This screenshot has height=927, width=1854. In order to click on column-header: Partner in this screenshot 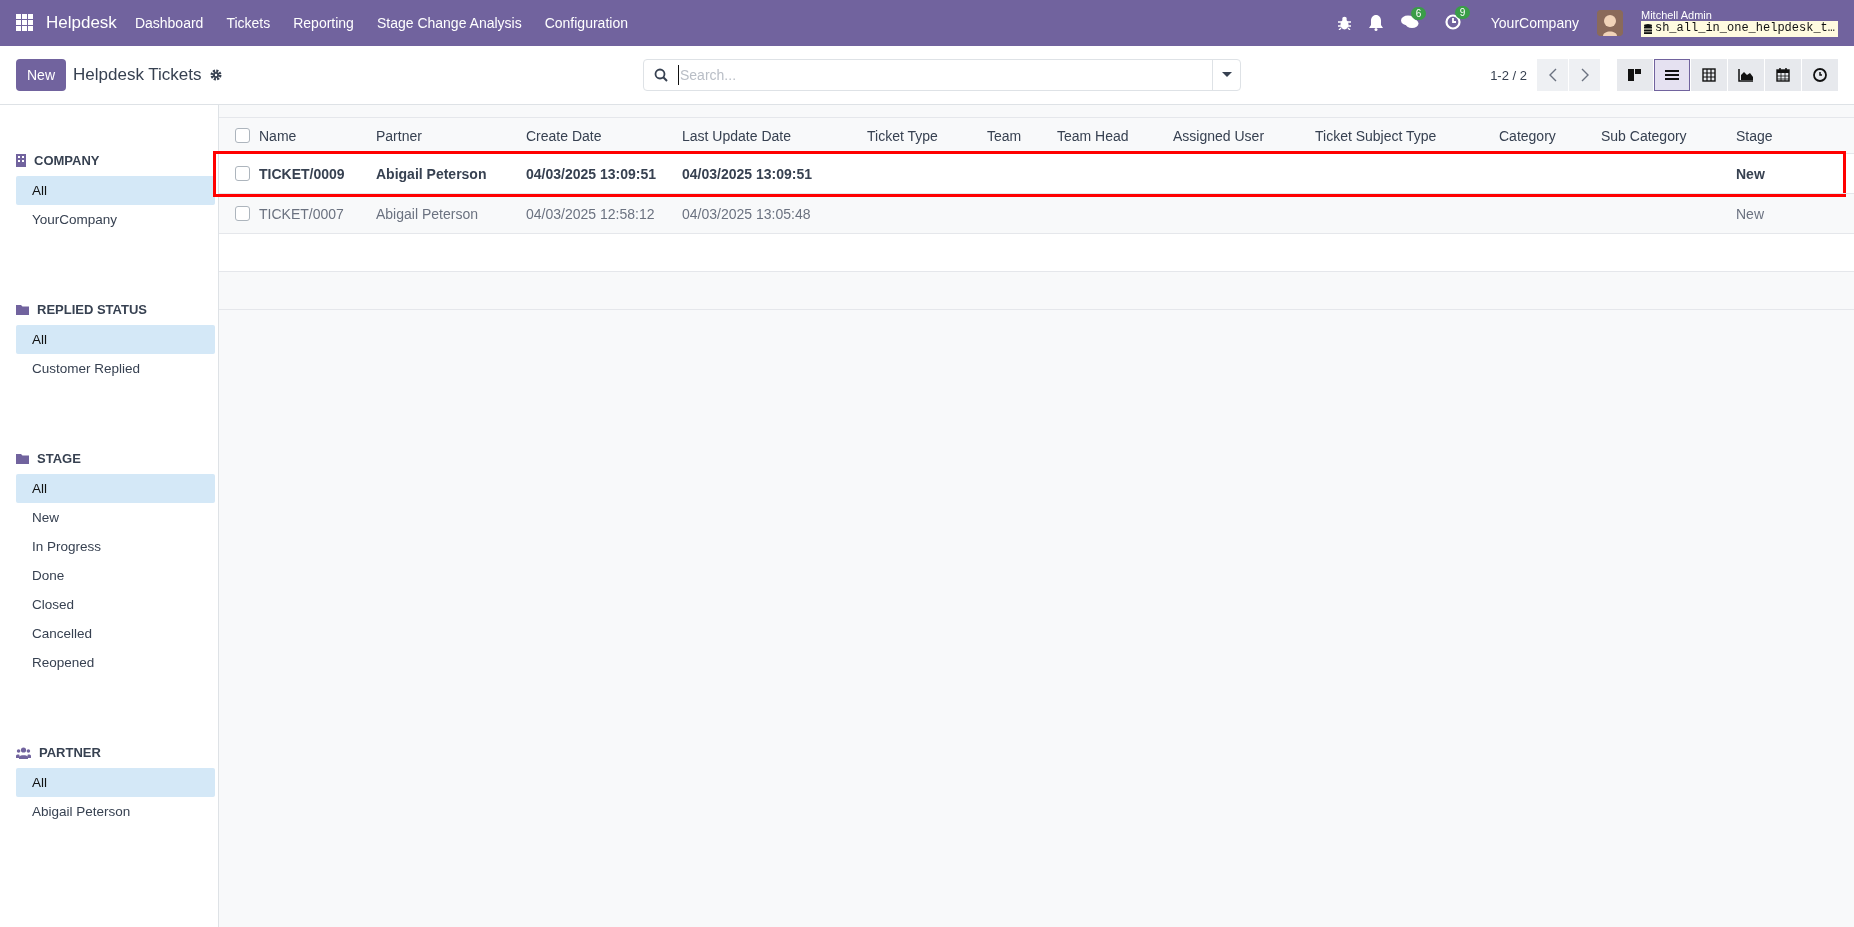, I will do `click(451, 135)`.